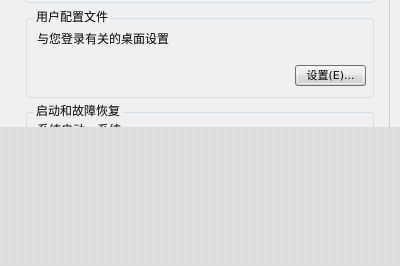 The image size is (400, 266). What do you see at coordinates (72, 17) in the screenshot?
I see `user-profiles-group-title: 用户配置文件` at bounding box center [72, 17].